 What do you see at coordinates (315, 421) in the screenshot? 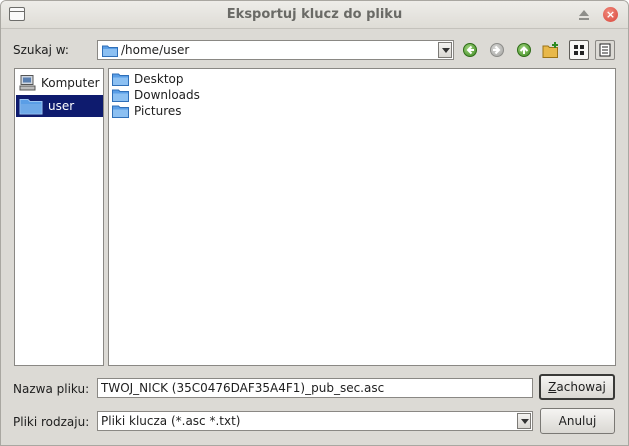
I see `filetype-combo: Pliki klucza (*.asc *.txt)` at bounding box center [315, 421].